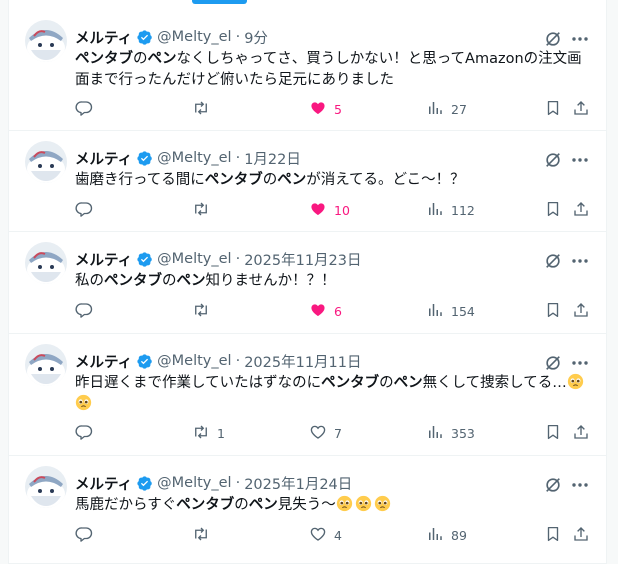 Image resolution: width=618 pixels, height=564 pixels. I want to click on highlighted-keyword: ペンタブ, so click(205, 505).